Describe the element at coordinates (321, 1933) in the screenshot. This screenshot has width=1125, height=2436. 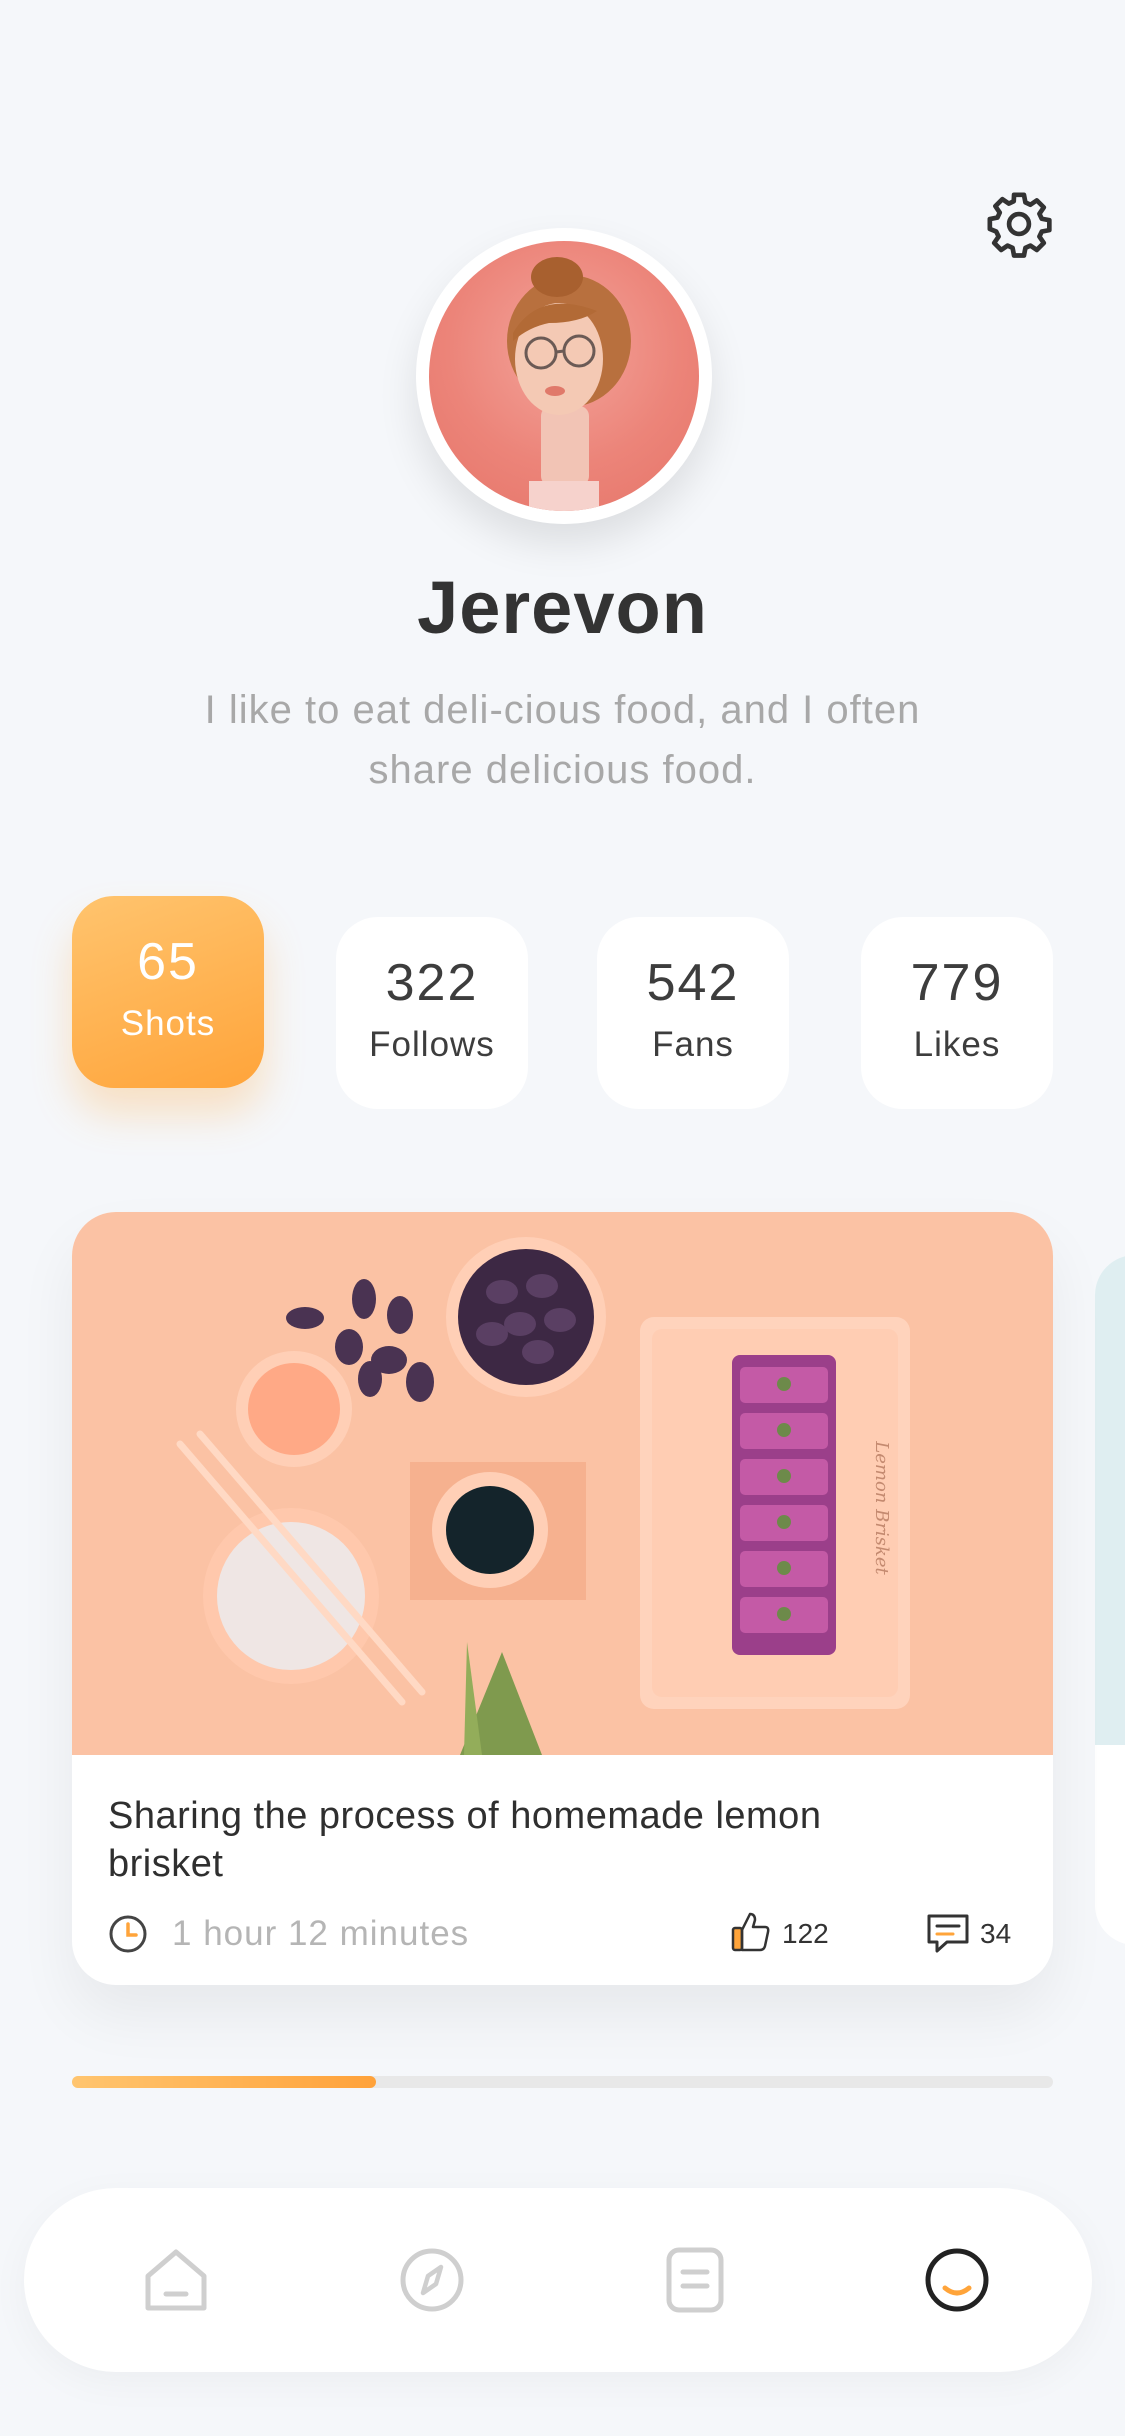
I see `post-time: 1 hour 12 minutes` at that location.